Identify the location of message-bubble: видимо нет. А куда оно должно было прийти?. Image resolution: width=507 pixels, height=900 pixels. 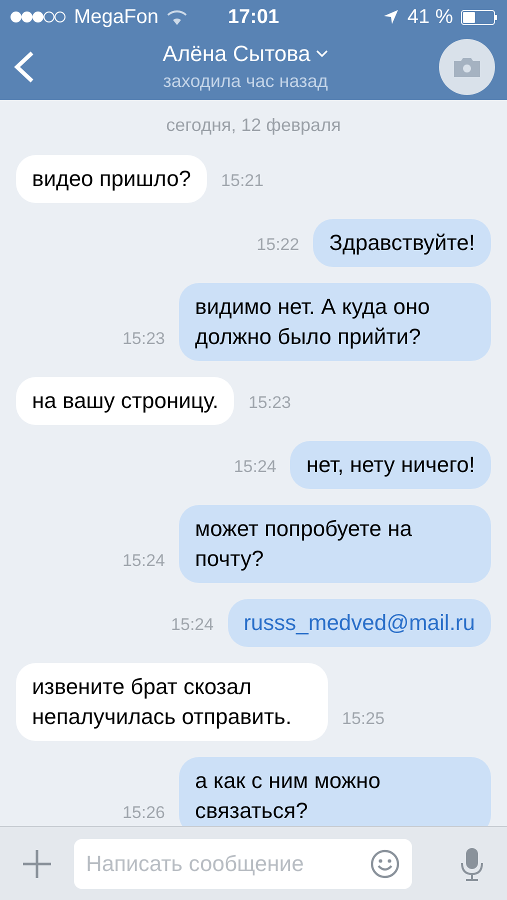
(335, 322).